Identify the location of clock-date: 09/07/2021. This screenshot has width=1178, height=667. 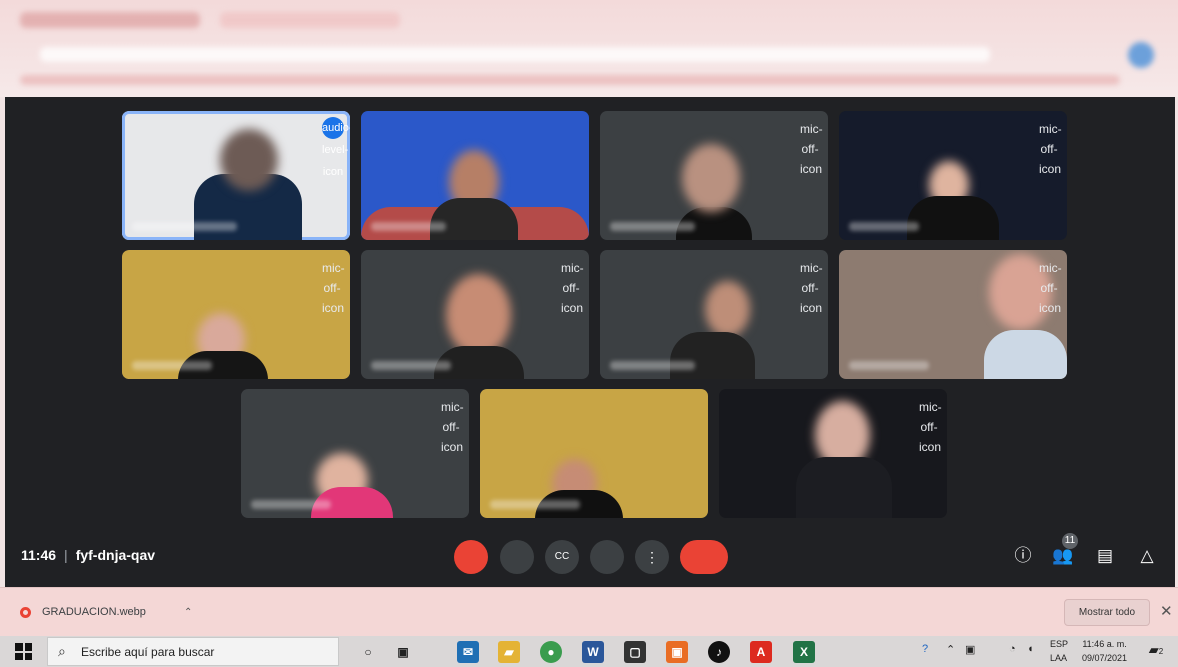
(1105, 658).